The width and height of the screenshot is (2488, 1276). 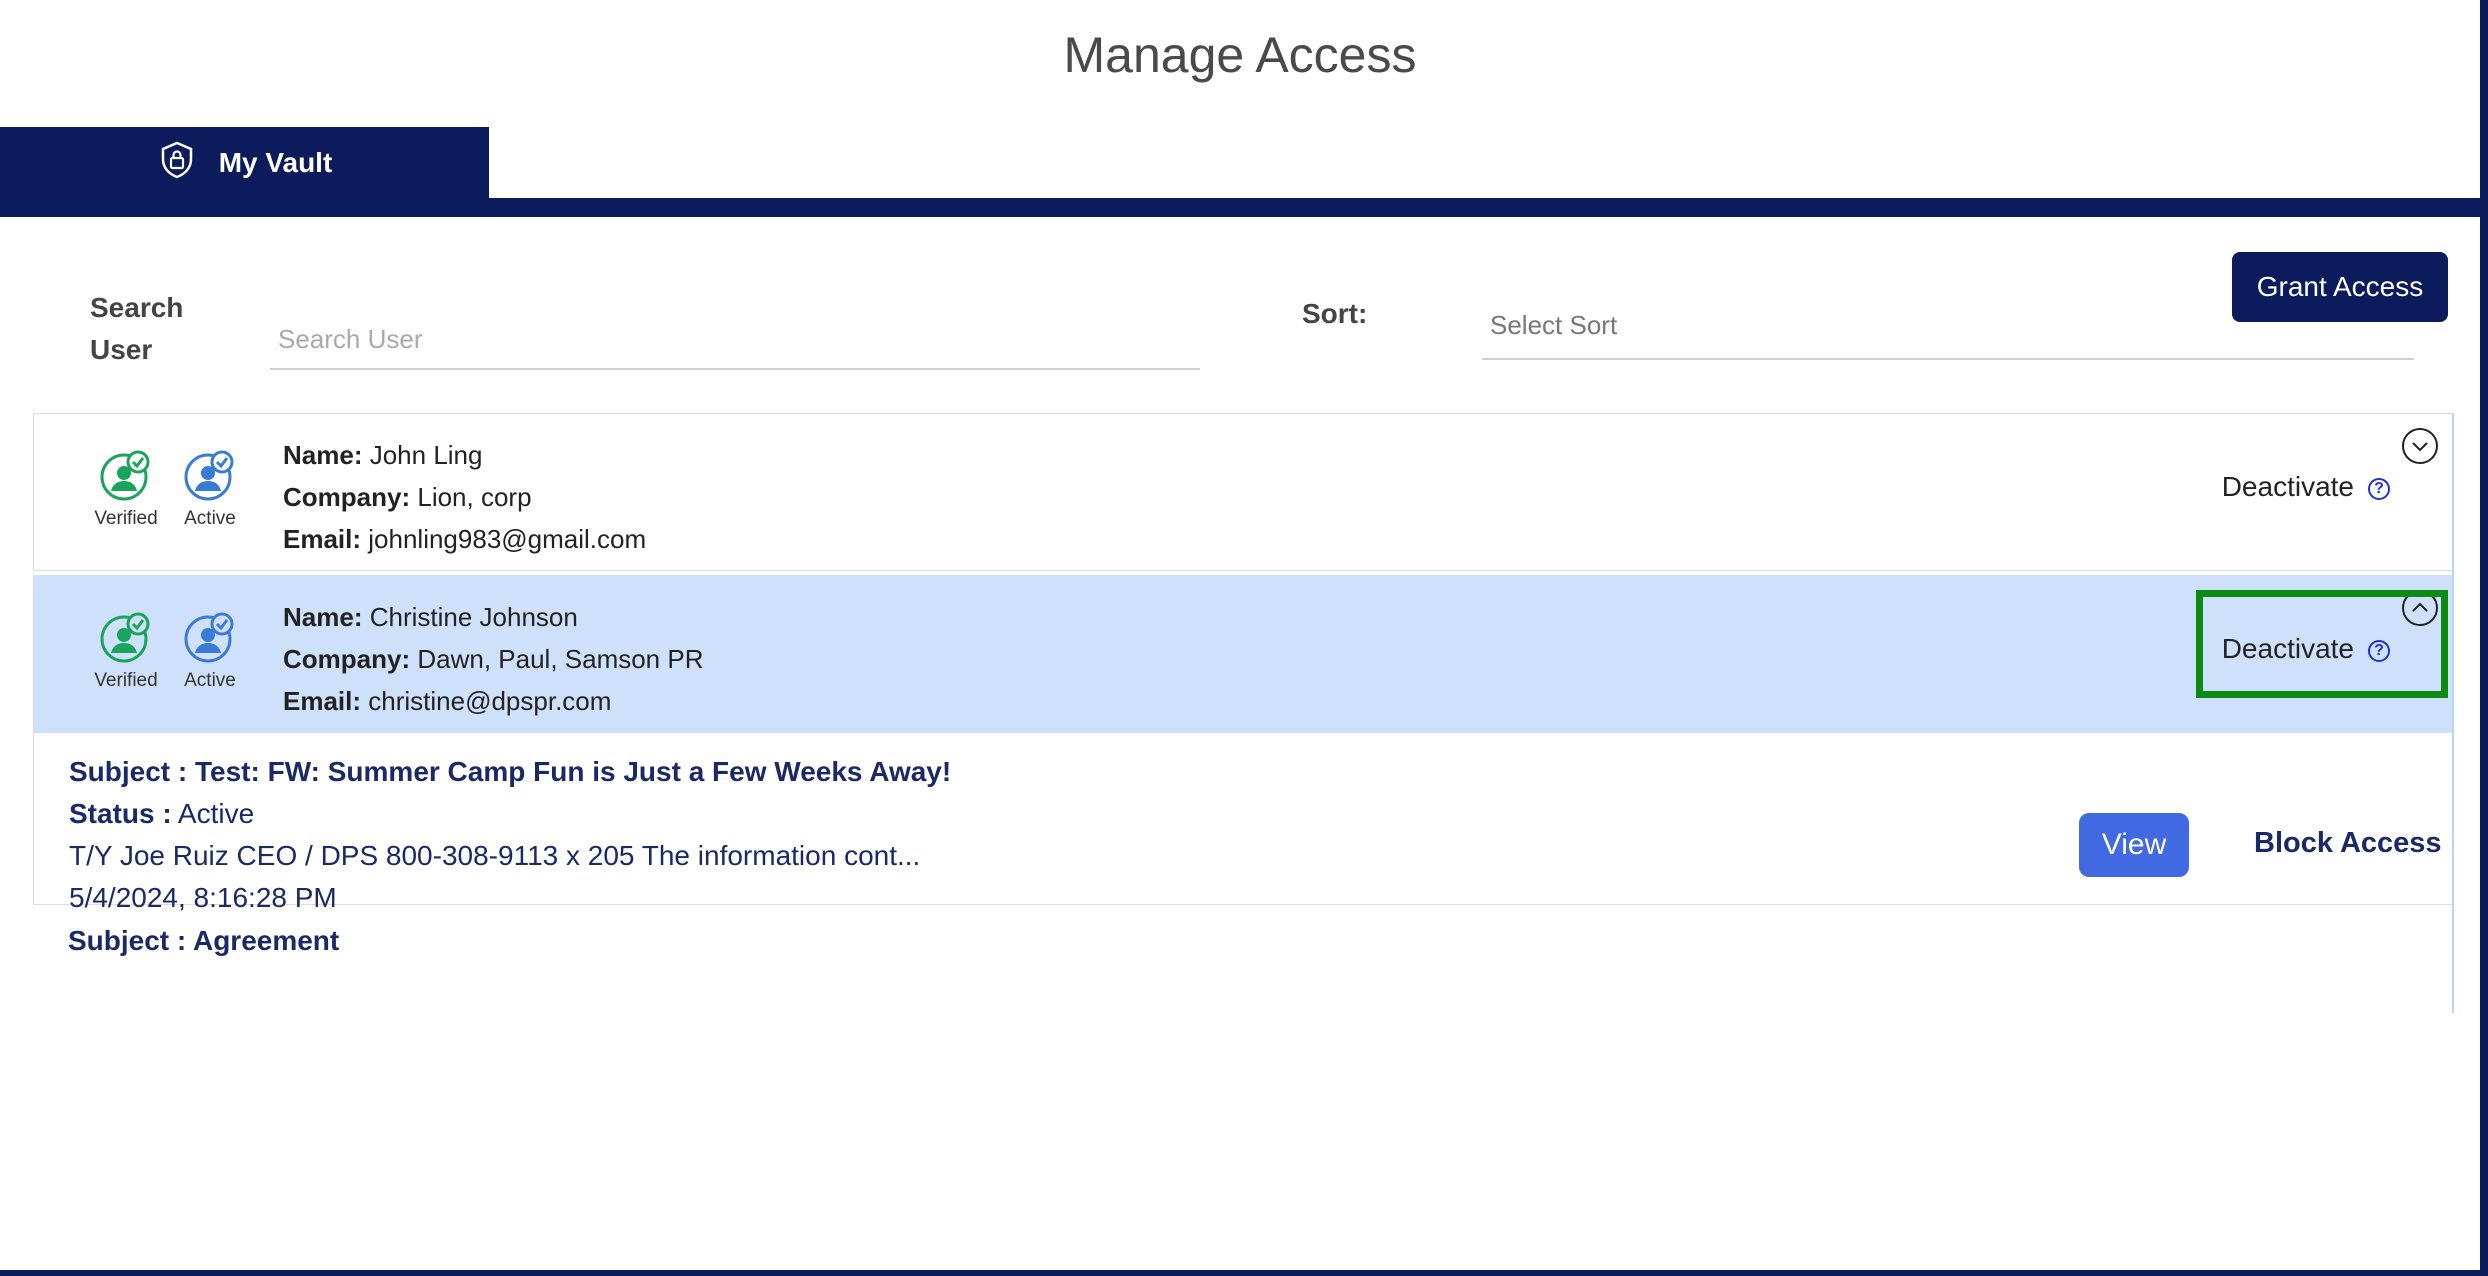 I want to click on expand-chevron-down-icon, so click(x=2420, y=446).